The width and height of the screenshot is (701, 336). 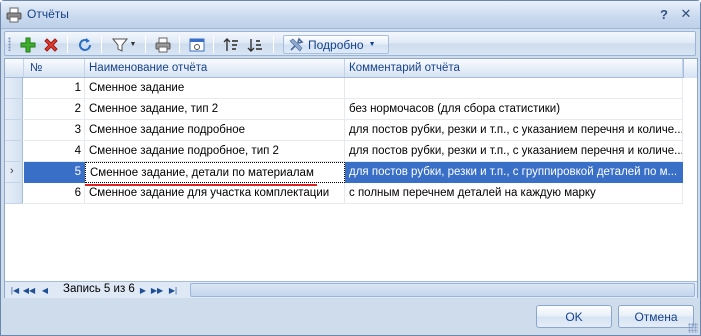 I want to click on vertical-scrollbar-corner, so click(x=690, y=68).